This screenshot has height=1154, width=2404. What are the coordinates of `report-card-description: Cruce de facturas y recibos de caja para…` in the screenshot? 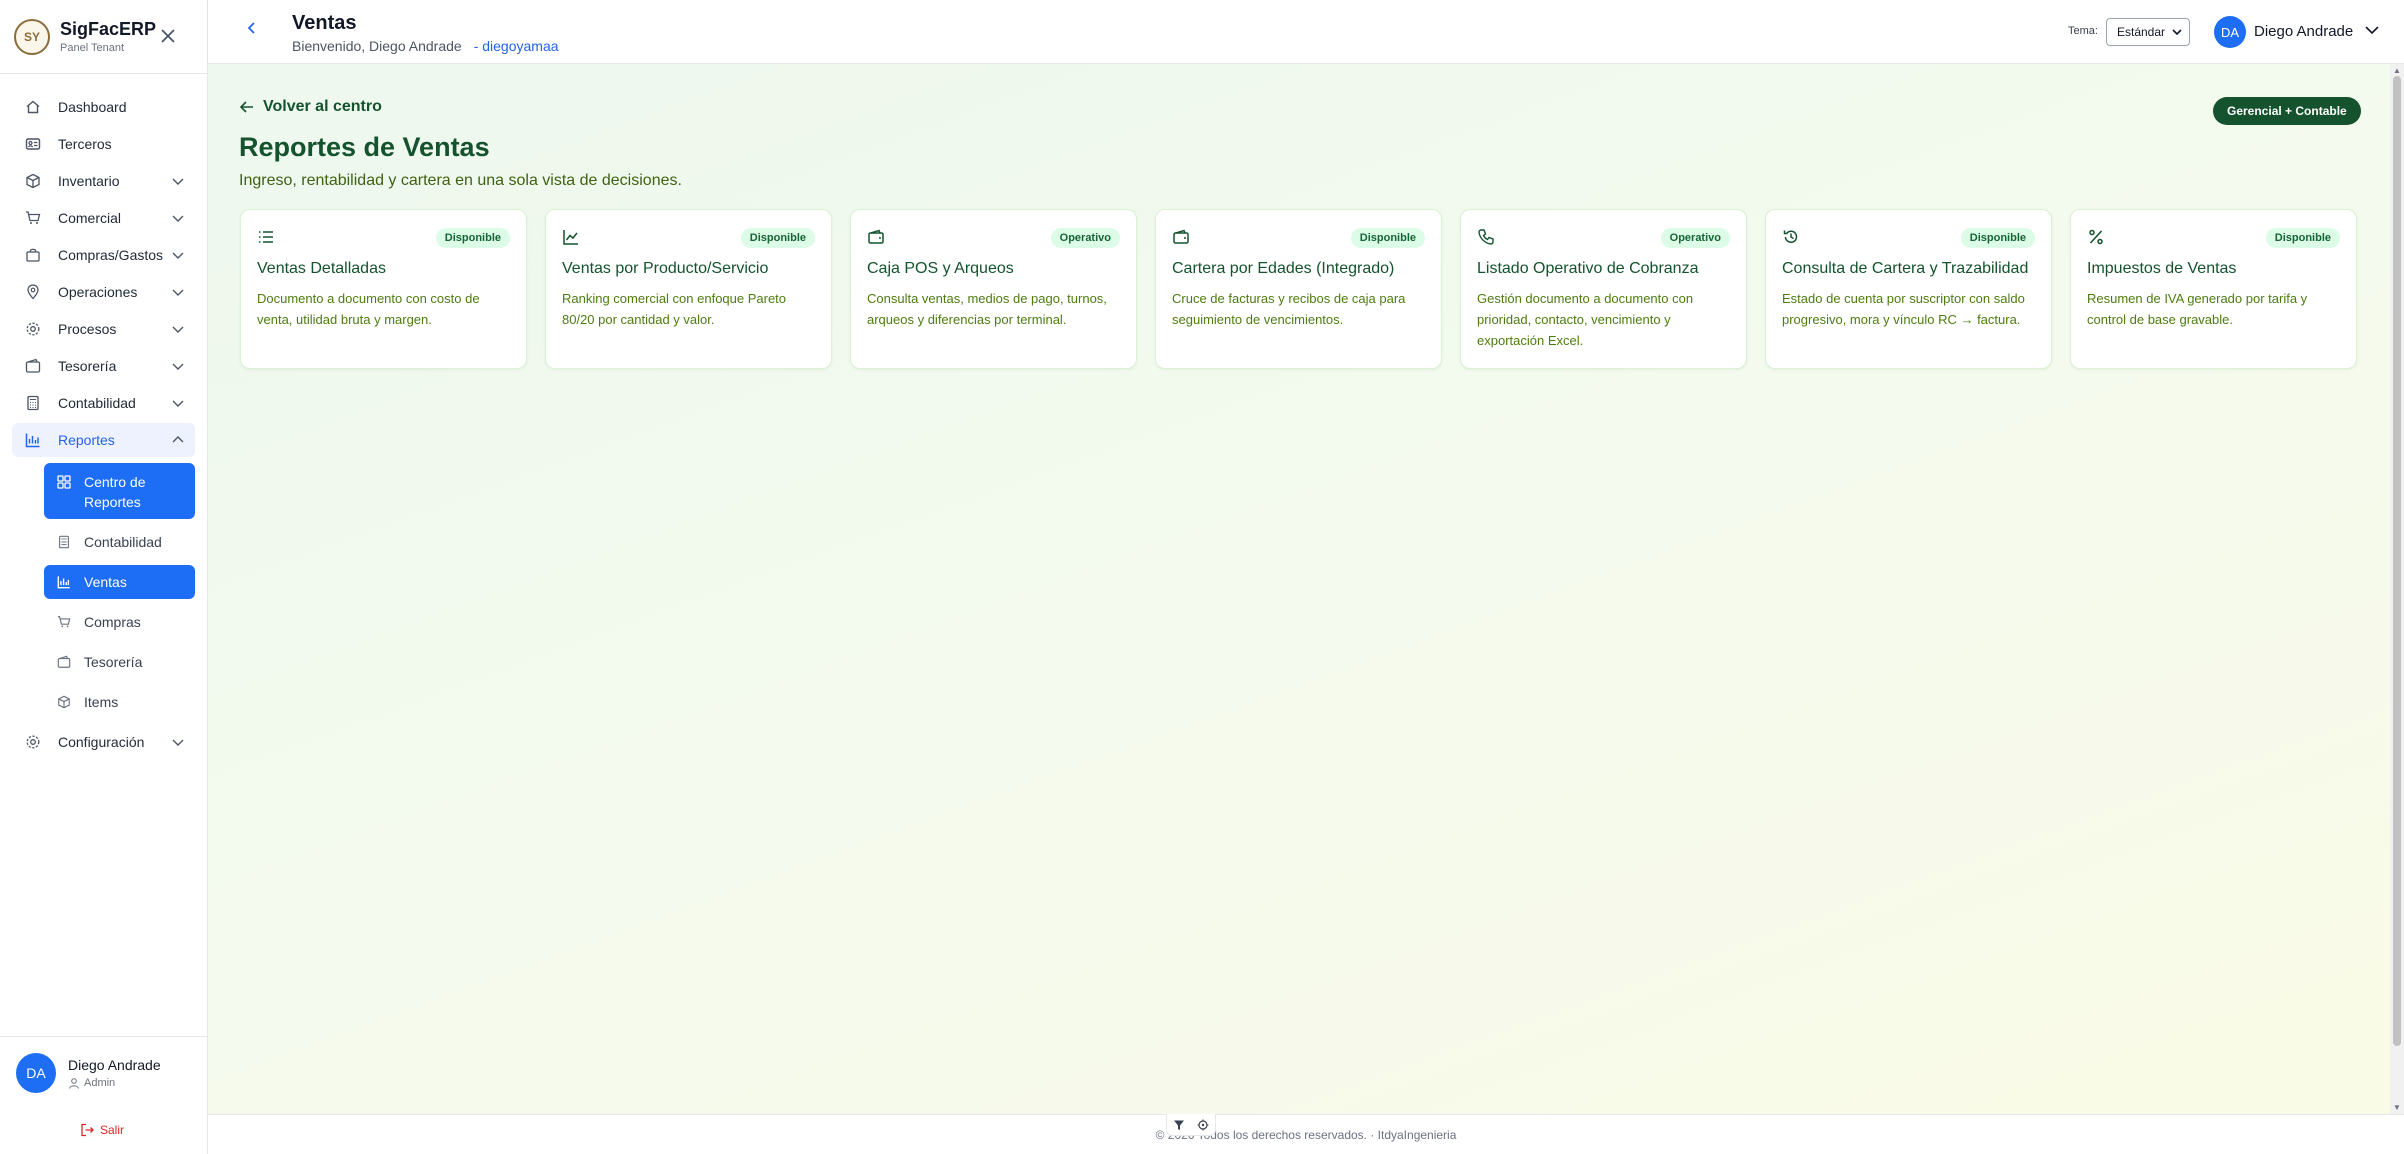 It's located at (1289, 309).